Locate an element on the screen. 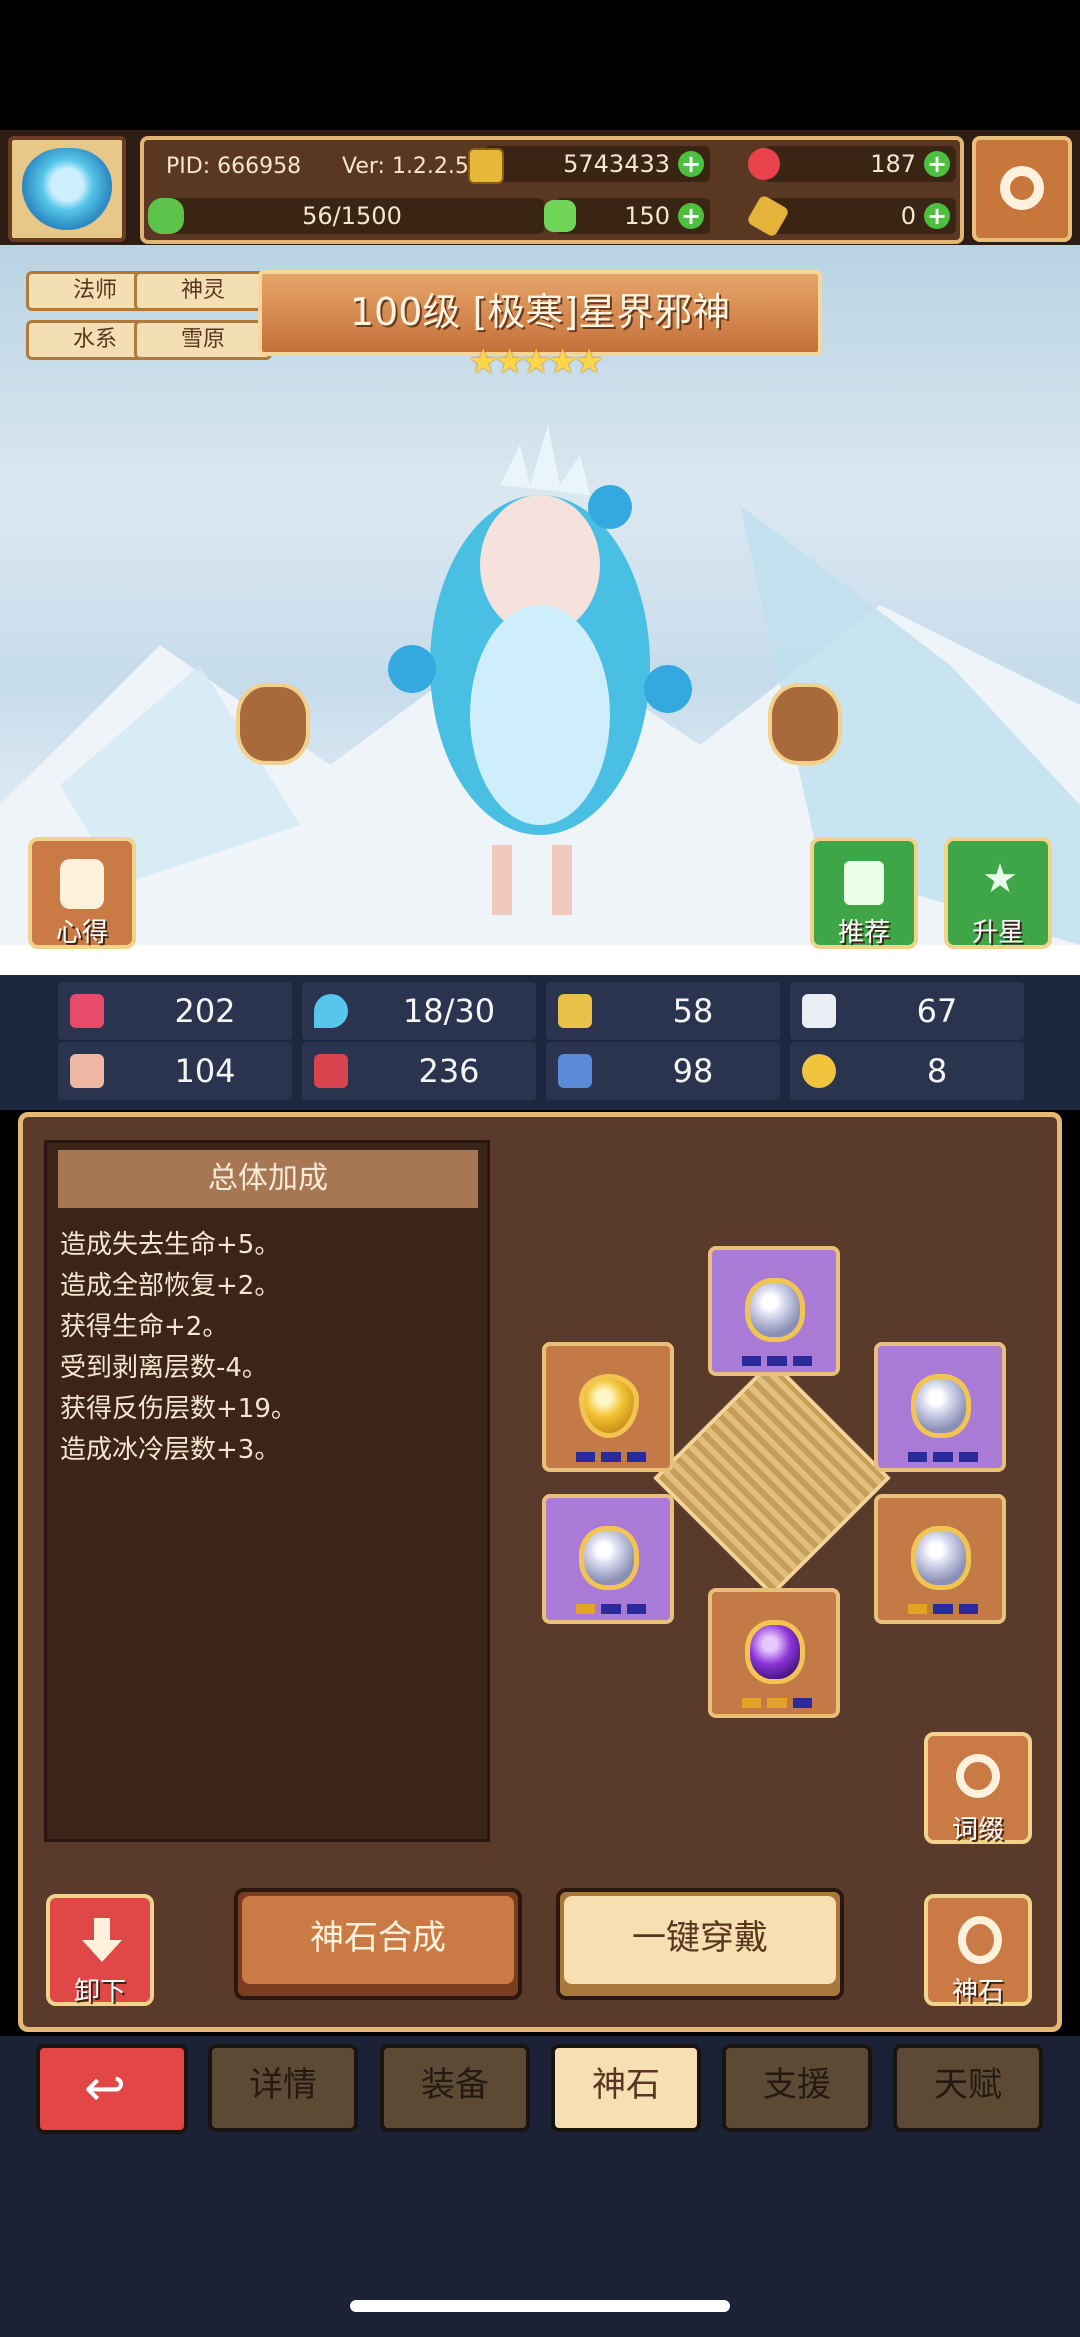 The width and height of the screenshot is (1080, 2337). amethyst-gem-icon is located at coordinates (775, 1652).